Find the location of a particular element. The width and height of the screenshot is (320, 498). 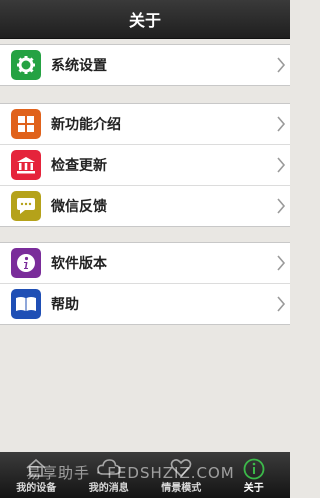

tab-label: 我的设备 is located at coordinates (36, 488).